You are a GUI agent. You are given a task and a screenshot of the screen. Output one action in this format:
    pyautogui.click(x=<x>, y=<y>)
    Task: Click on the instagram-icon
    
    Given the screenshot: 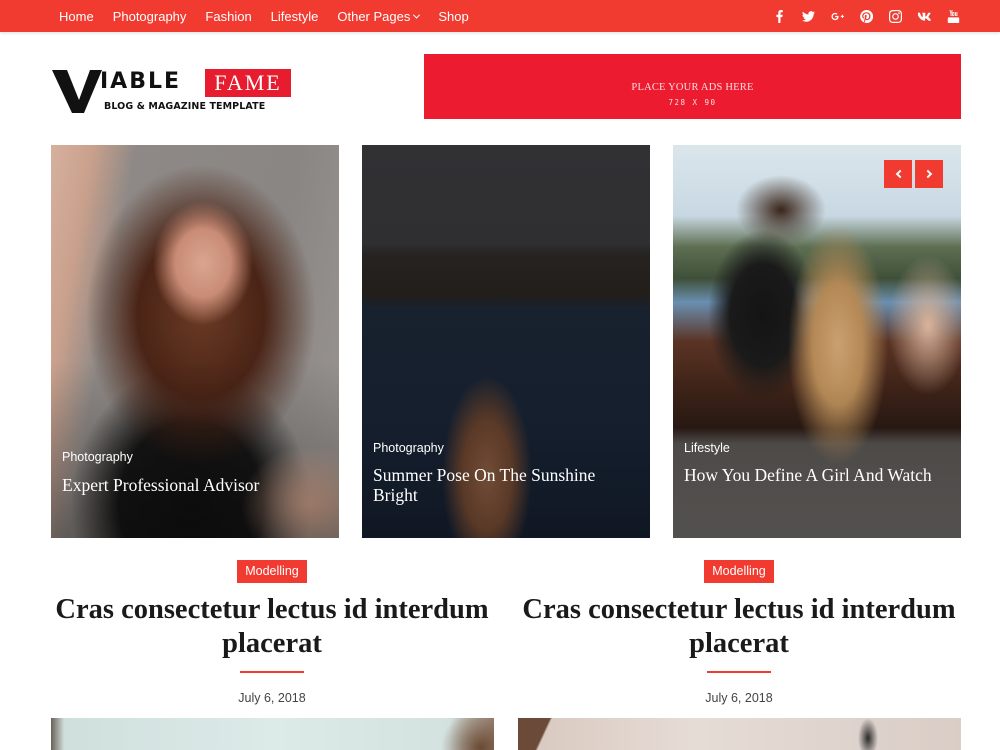 What is the action you would take?
    pyautogui.click(x=895, y=16)
    